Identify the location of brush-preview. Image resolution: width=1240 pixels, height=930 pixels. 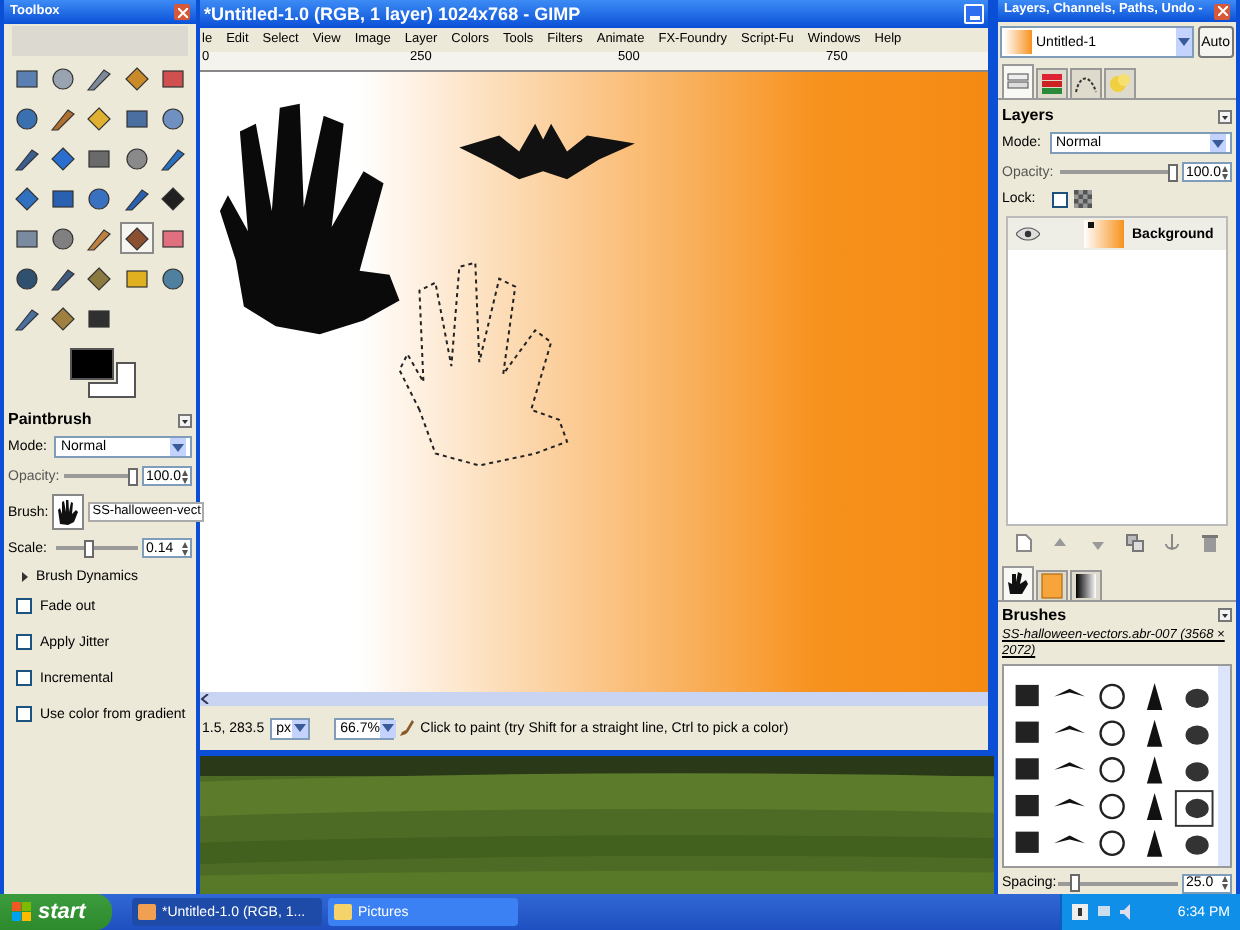
(68, 512).